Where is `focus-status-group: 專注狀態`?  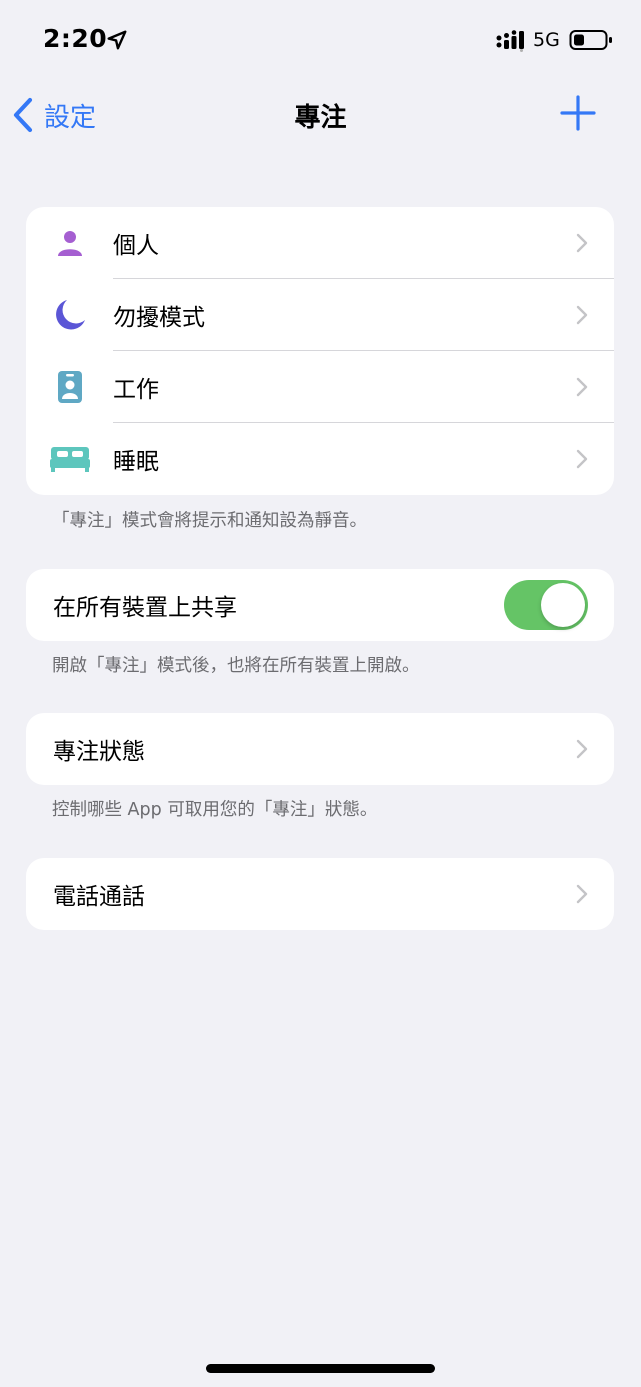 focus-status-group: 專注狀態 is located at coordinates (320, 749).